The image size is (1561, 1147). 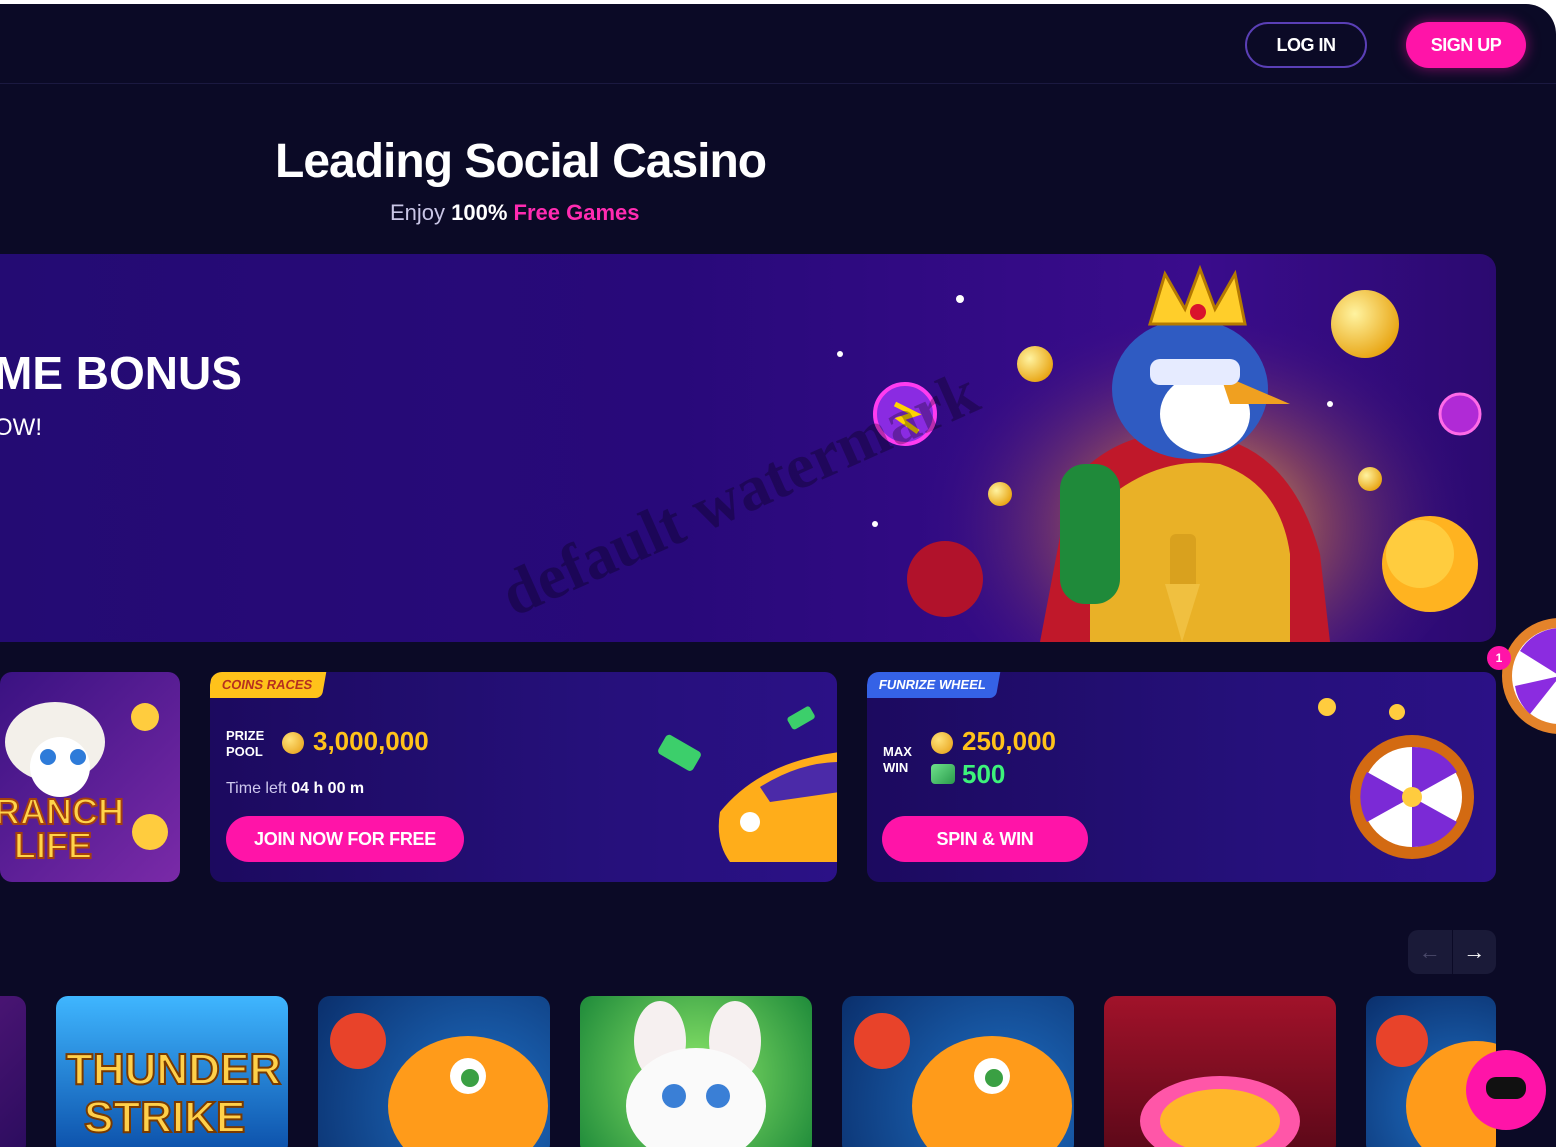 What do you see at coordinates (53, 845) in the screenshot?
I see `ranch-life-logo-line2: LIFE` at bounding box center [53, 845].